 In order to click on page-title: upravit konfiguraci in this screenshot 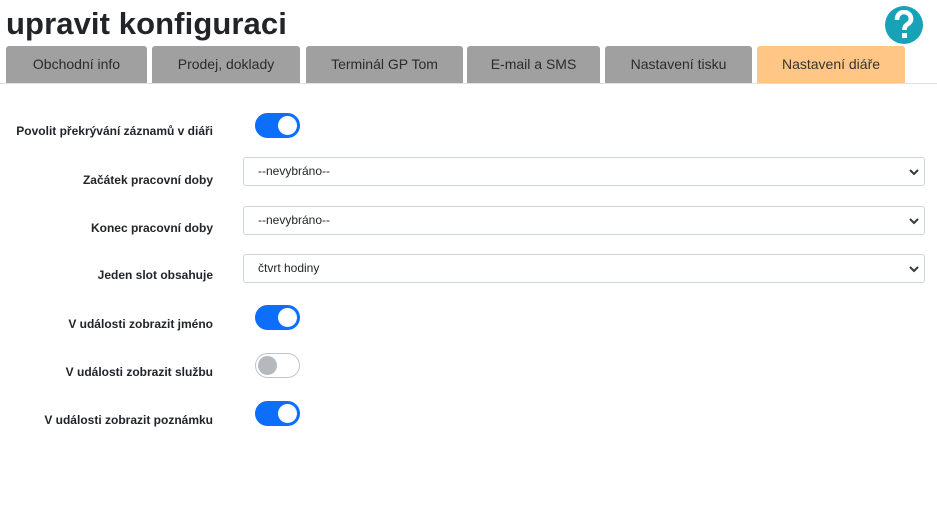, I will do `click(146, 23)`.